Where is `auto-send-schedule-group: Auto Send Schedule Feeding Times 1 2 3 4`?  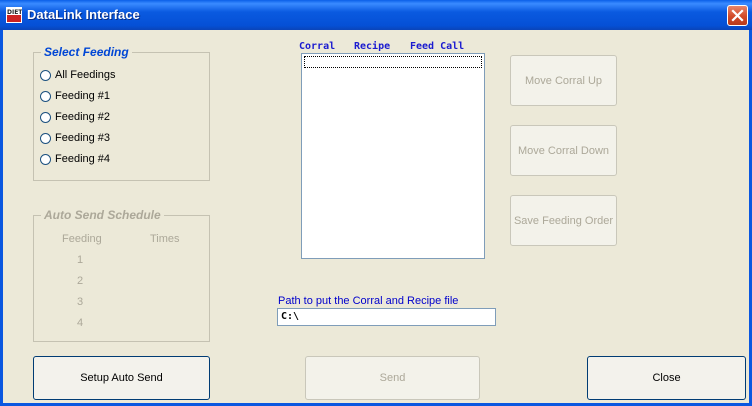
auto-send-schedule-group: Auto Send Schedule Feeding Times 1 2 3 4 is located at coordinates (121, 275).